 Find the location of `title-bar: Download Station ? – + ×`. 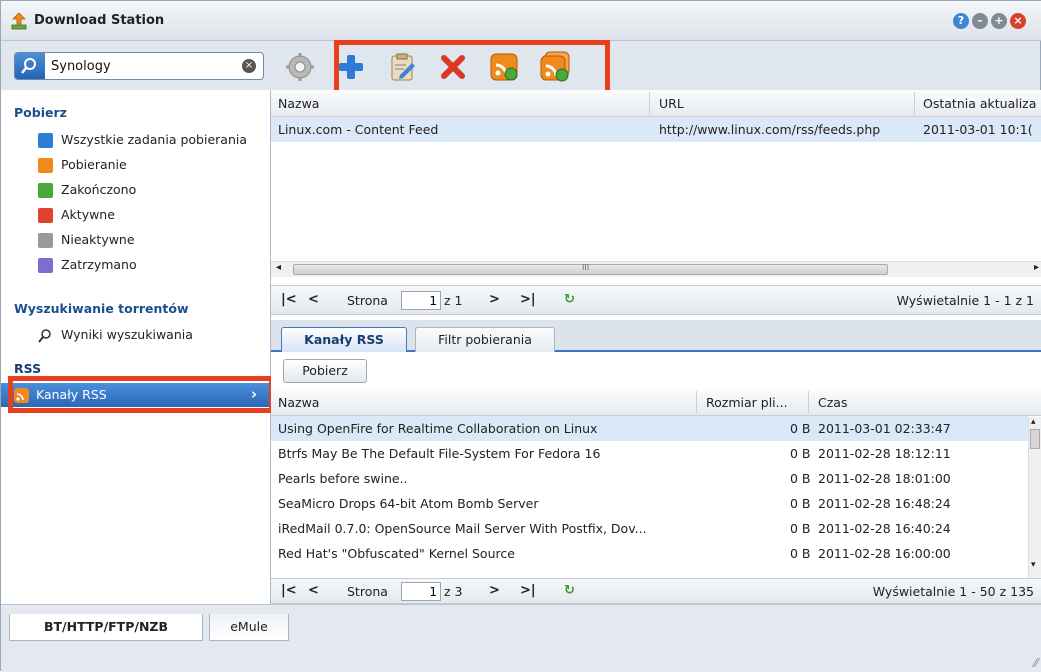

title-bar: Download Station ? – + × is located at coordinates (521, 21).